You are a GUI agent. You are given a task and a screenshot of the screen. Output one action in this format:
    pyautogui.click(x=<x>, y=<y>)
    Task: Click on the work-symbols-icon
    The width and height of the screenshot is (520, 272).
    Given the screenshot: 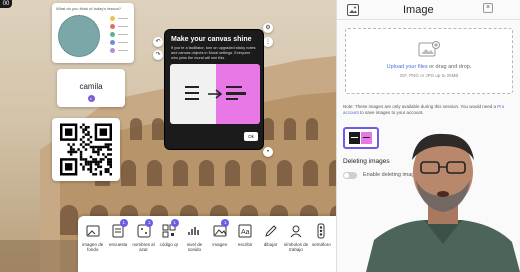 What is the action you would take?
    pyautogui.click(x=296, y=231)
    